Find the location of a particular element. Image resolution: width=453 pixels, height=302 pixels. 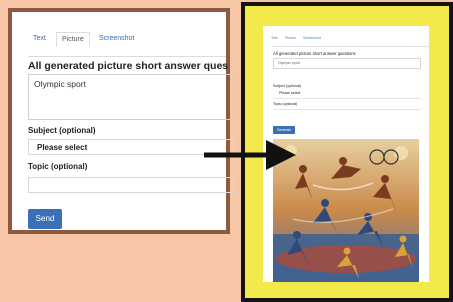

result-subject-label: Subject (optional) is located at coordinates (287, 86).